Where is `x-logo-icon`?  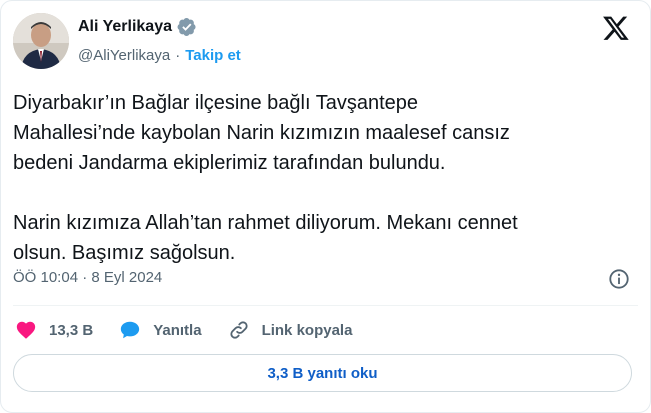 x-logo-icon is located at coordinates (616, 28).